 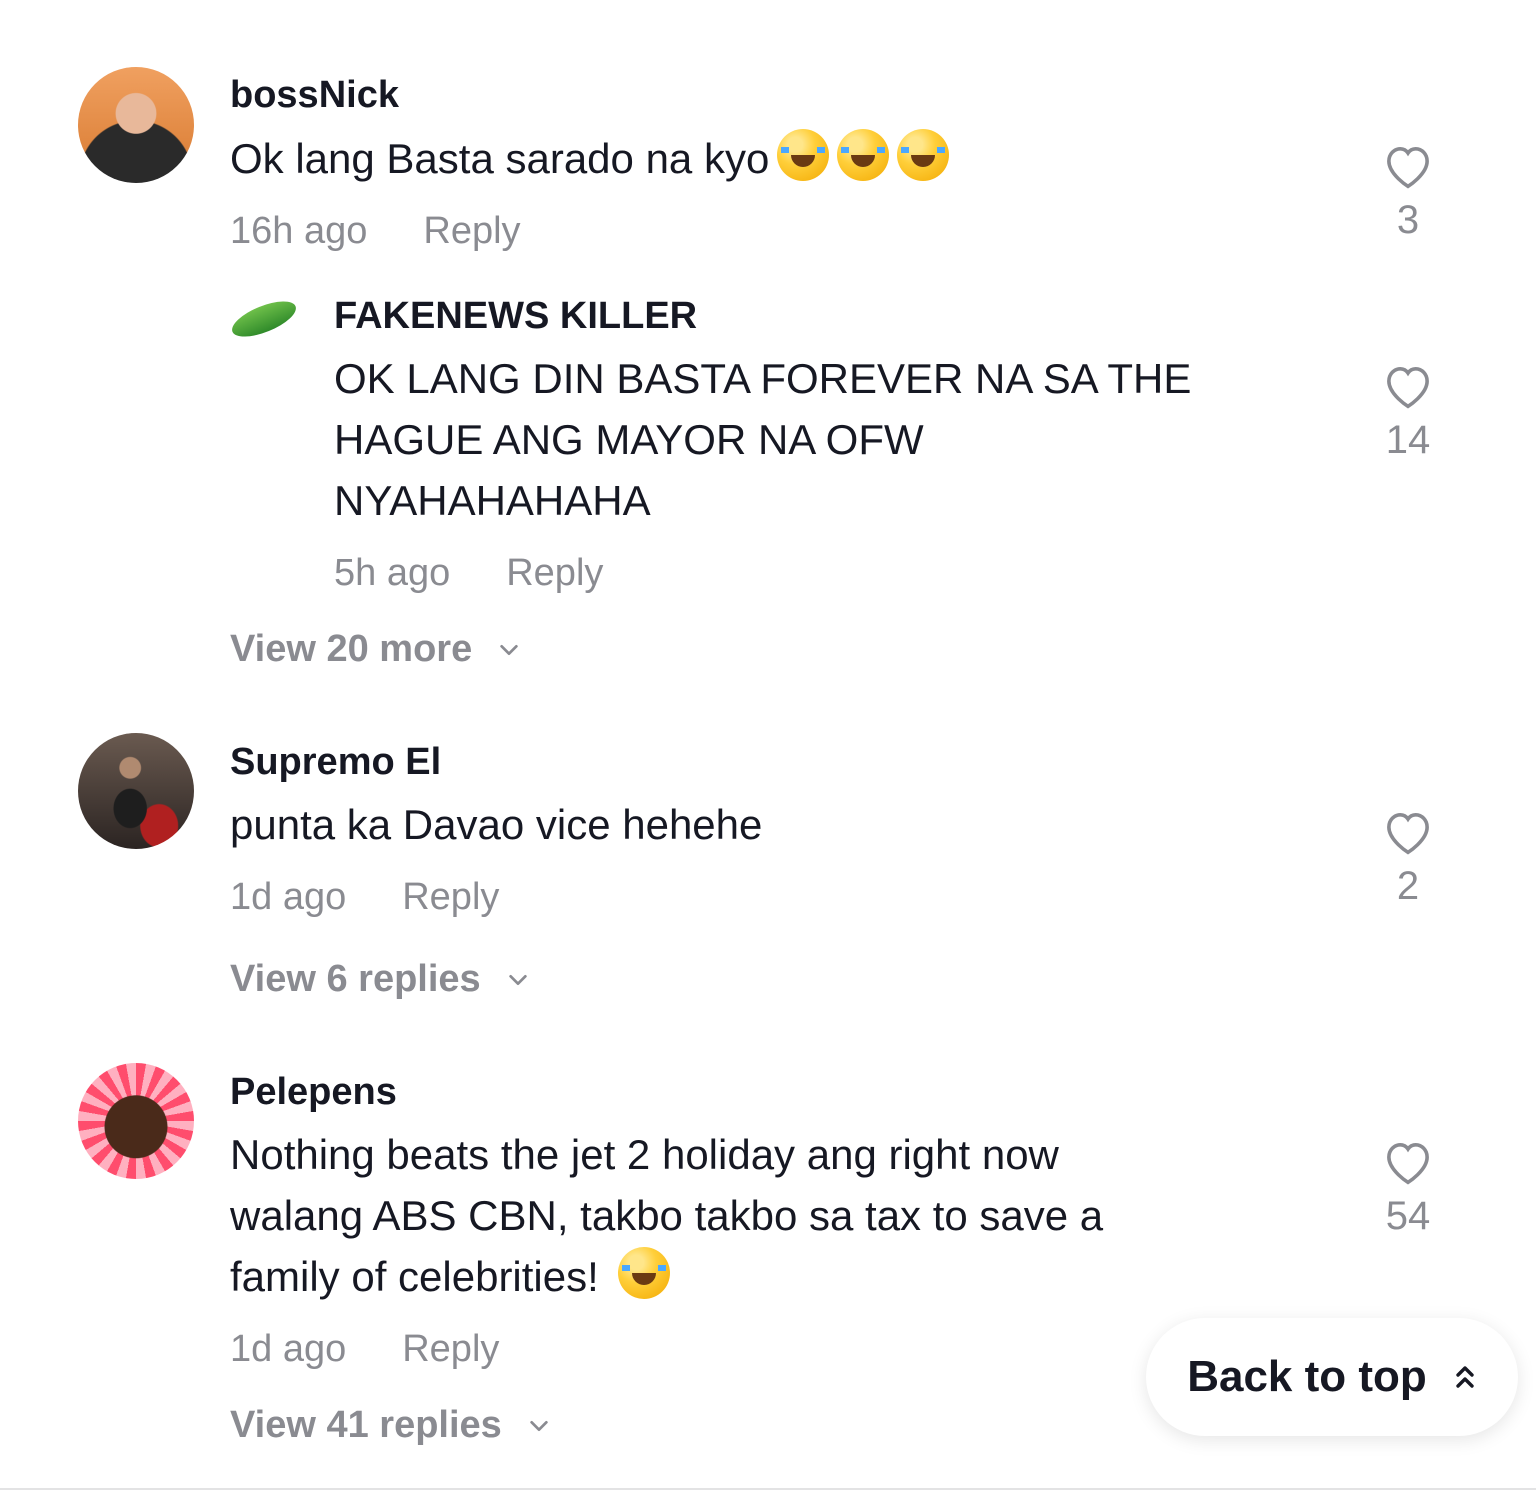 I want to click on comment-text-content: Ok lang Basta sarado na kyo, so click(x=500, y=158).